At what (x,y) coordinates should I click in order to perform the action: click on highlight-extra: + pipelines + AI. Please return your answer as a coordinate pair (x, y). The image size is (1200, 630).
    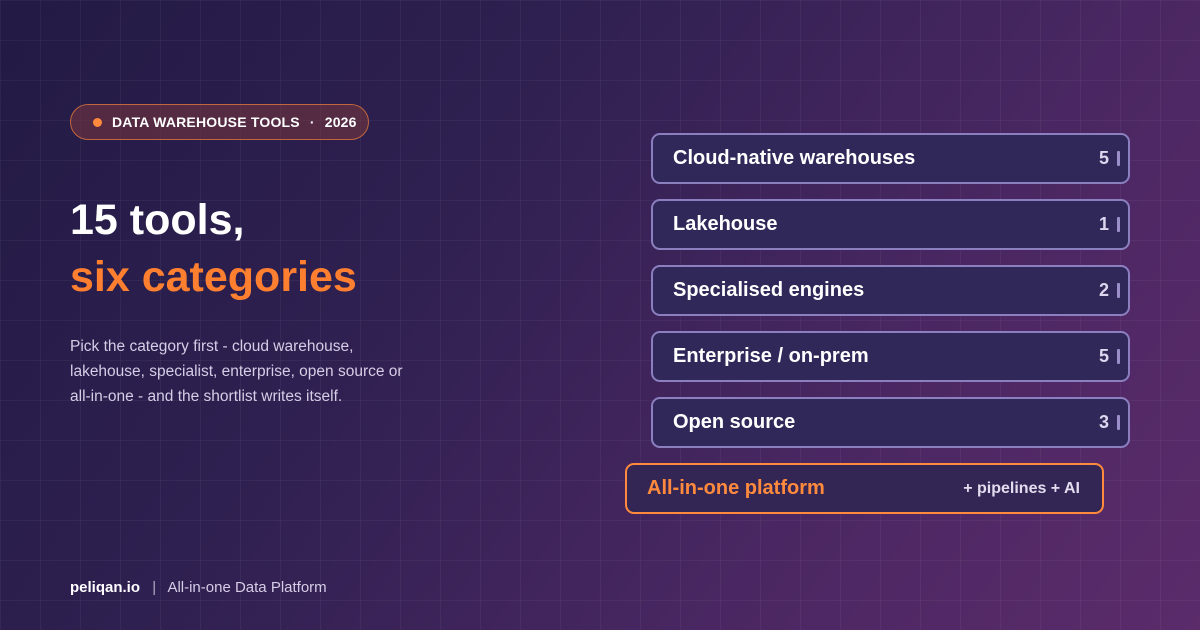
    Looking at the image, I should click on (1021, 488).